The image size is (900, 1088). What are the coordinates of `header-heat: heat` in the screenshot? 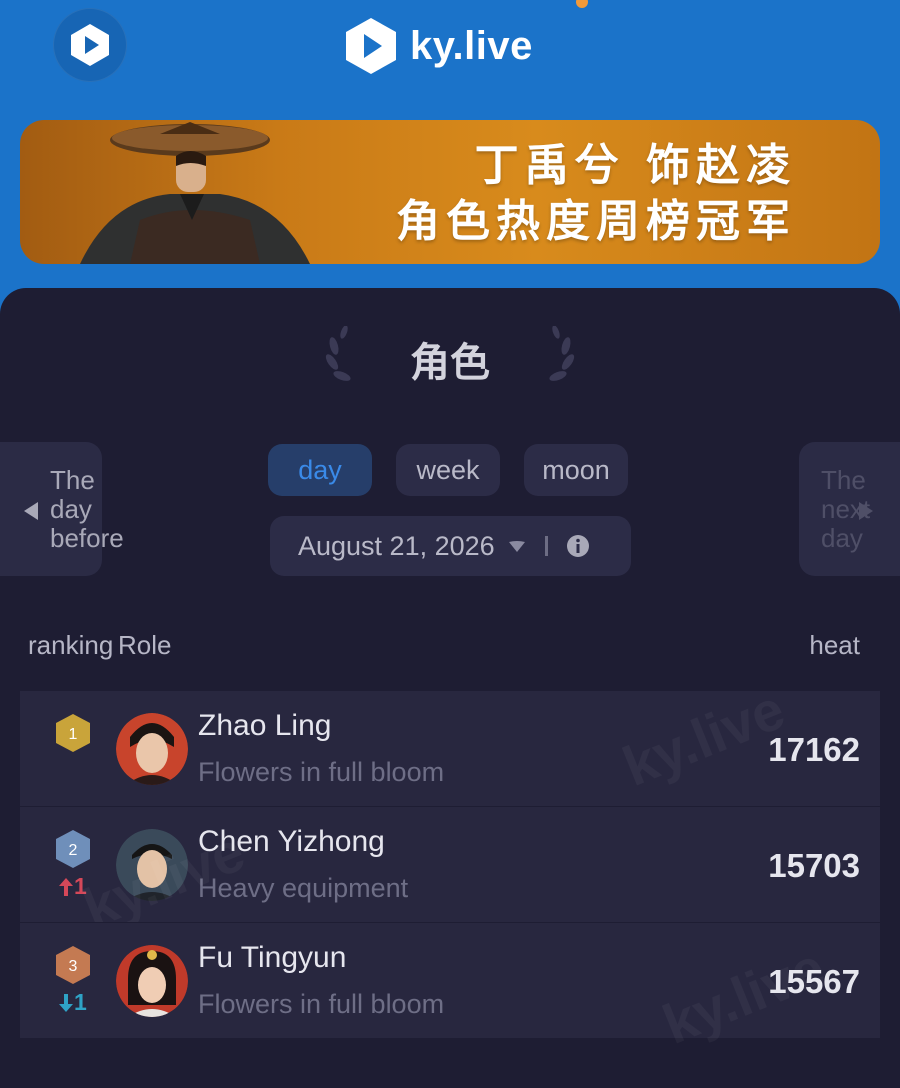 It's located at (834, 645).